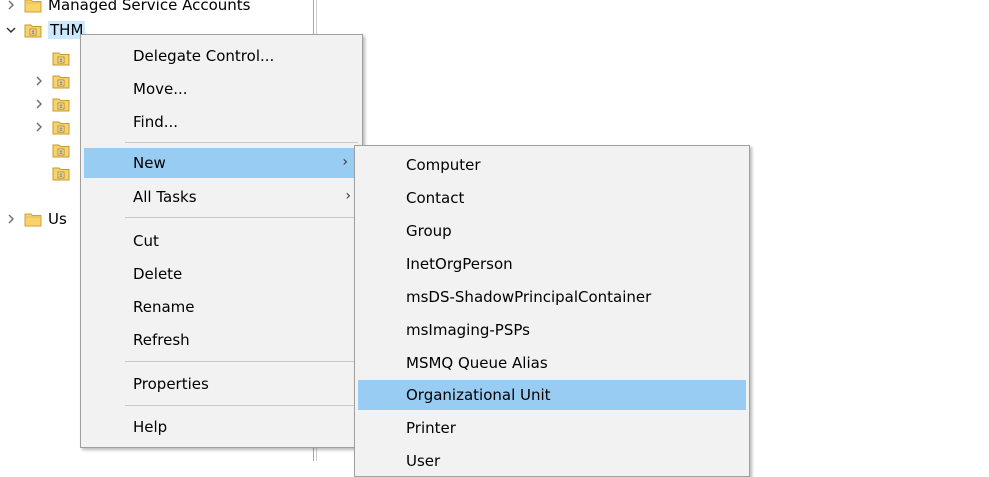 The width and height of the screenshot is (989, 477). Describe the element at coordinates (220, 163) in the screenshot. I see `menu-item-new: New ›` at that location.